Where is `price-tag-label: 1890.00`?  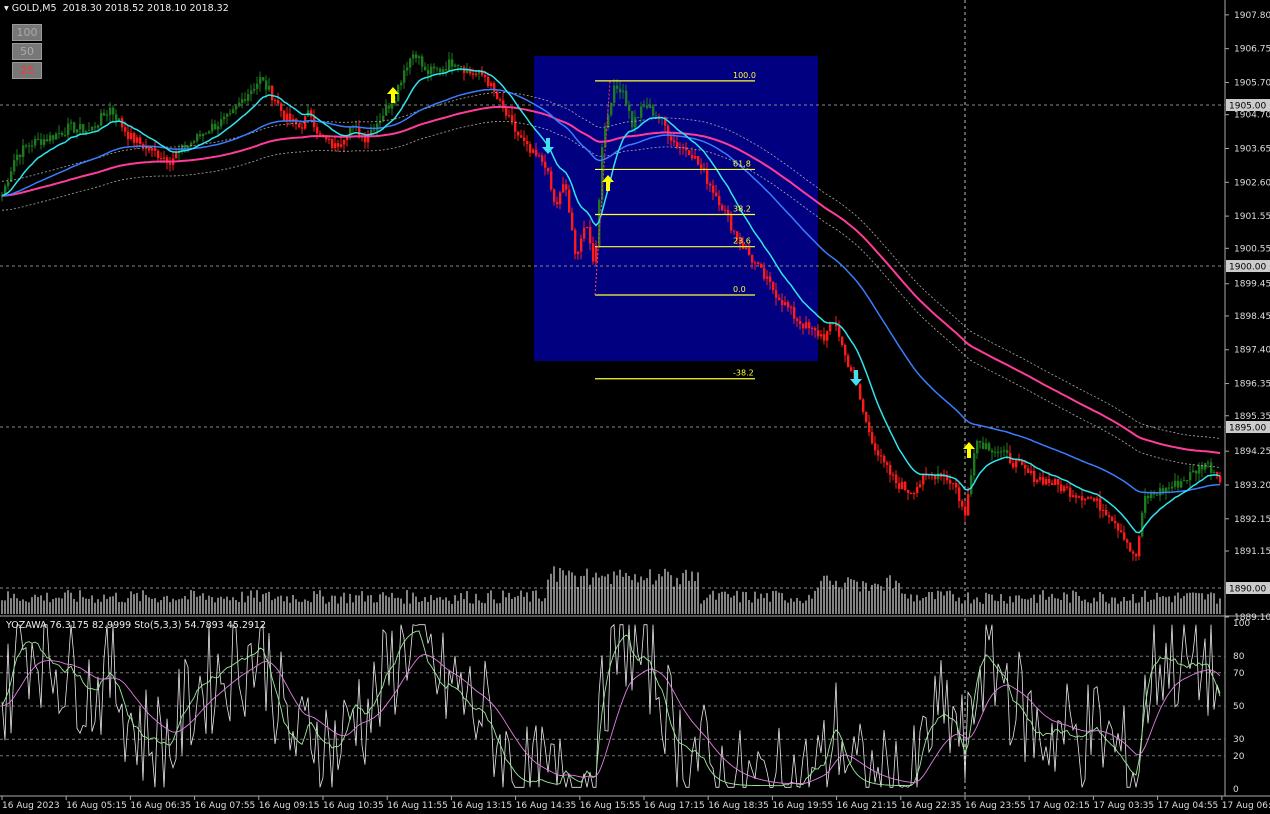
price-tag-label: 1890.00 is located at coordinates (1247, 590).